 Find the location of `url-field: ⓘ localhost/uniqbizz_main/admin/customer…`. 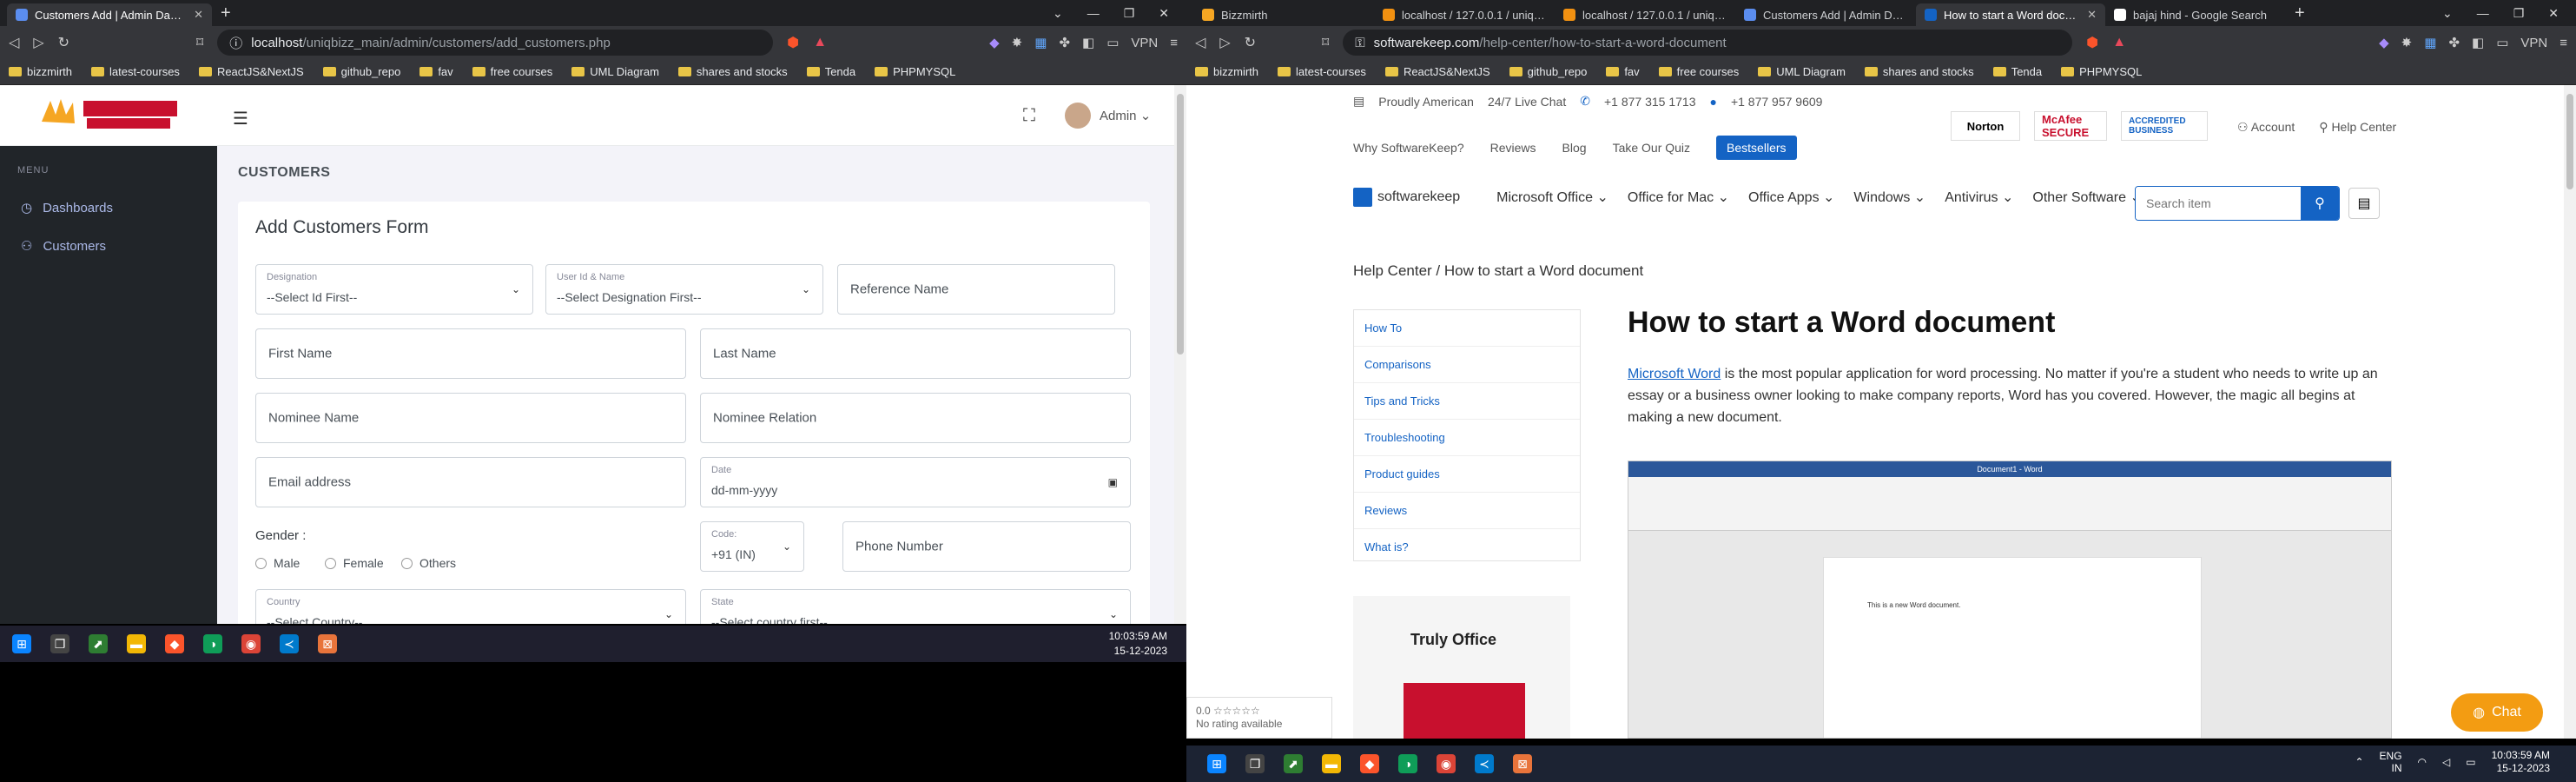

url-field: ⓘ localhost/uniqbizz_main/admin/customer… is located at coordinates (496, 43).